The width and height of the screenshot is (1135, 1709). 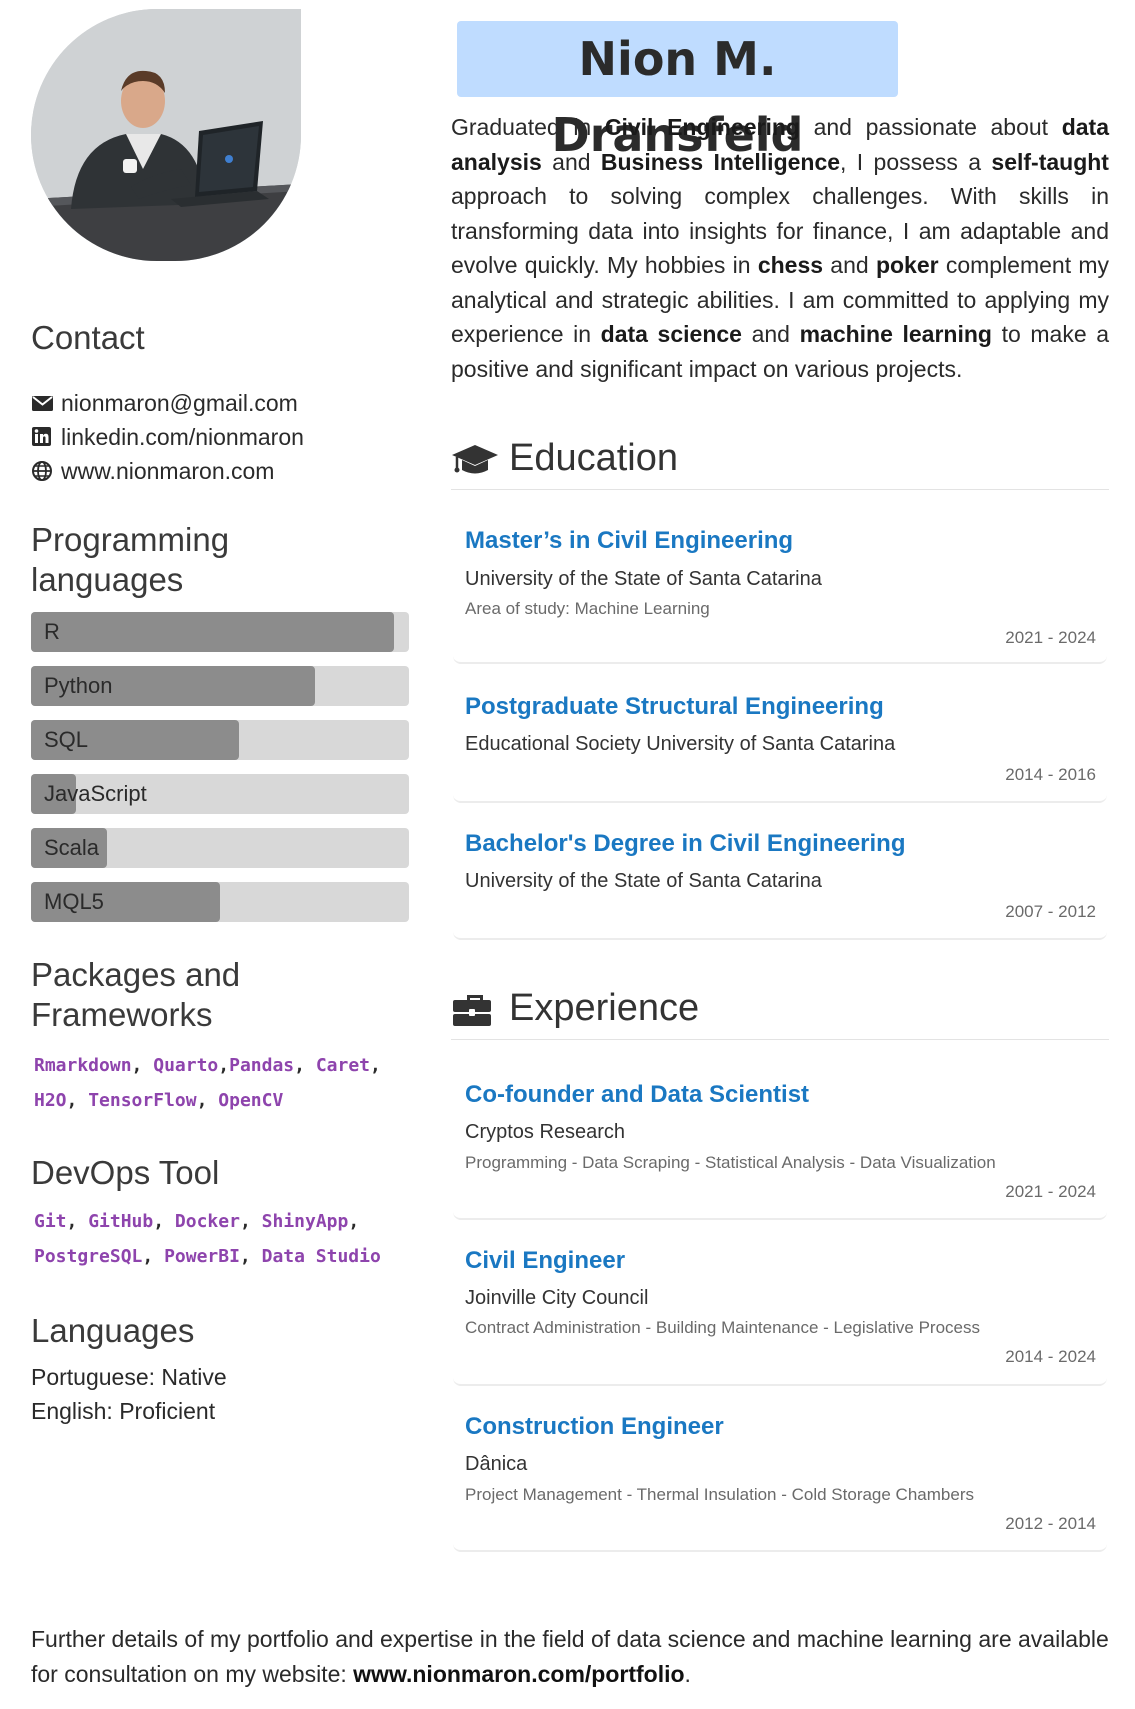 I want to click on entry-title: Postgraduate Structural Engineering, so click(x=674, y=706).